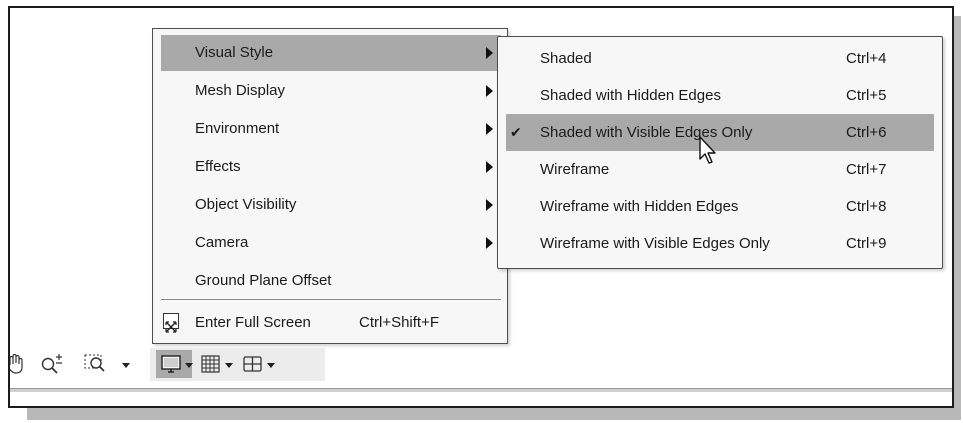  What do you see at coordinates (331, 167) in the screenshot?
I see `menu-item-effects: Effects` at bounding box center [331, 167].